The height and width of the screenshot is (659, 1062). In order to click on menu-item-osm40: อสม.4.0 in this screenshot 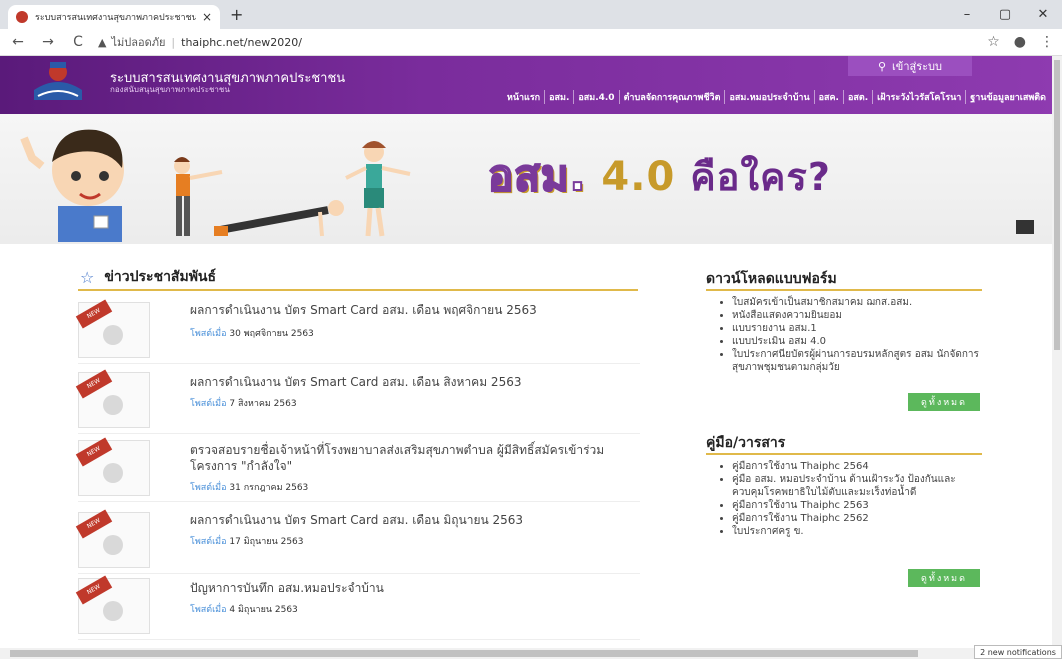, I will do `click(595, 97)`.